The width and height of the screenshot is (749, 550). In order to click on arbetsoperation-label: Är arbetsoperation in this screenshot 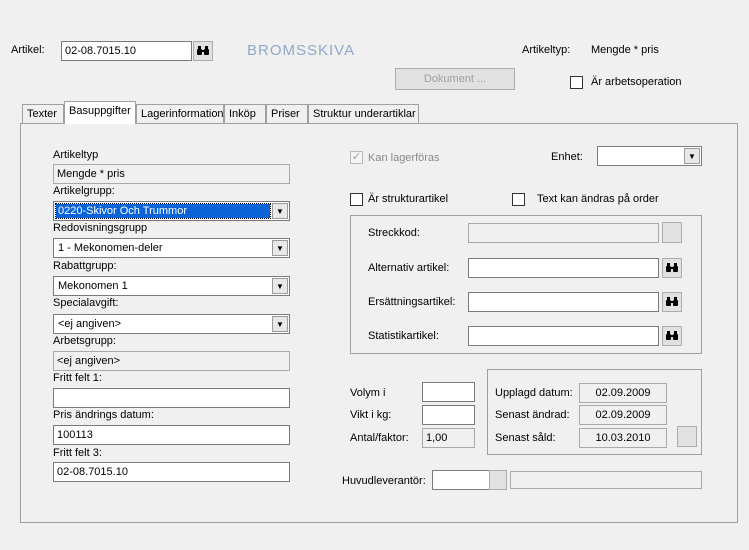, I will do `click(636, 82)`.